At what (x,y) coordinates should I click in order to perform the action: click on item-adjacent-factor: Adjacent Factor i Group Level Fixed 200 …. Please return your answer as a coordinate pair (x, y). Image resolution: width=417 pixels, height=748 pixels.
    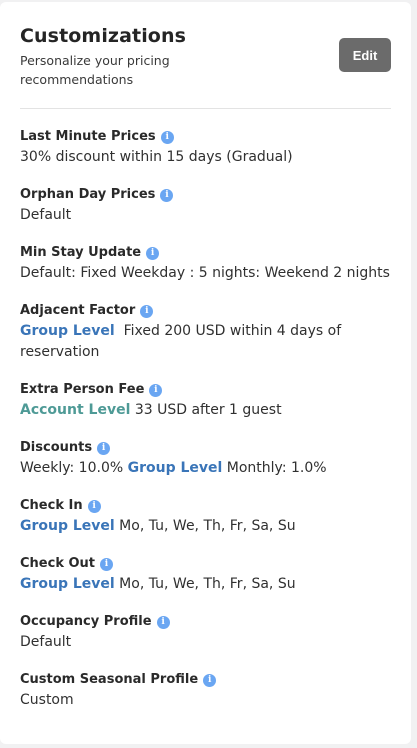
    Looking at the image, I should click on (206, 332).